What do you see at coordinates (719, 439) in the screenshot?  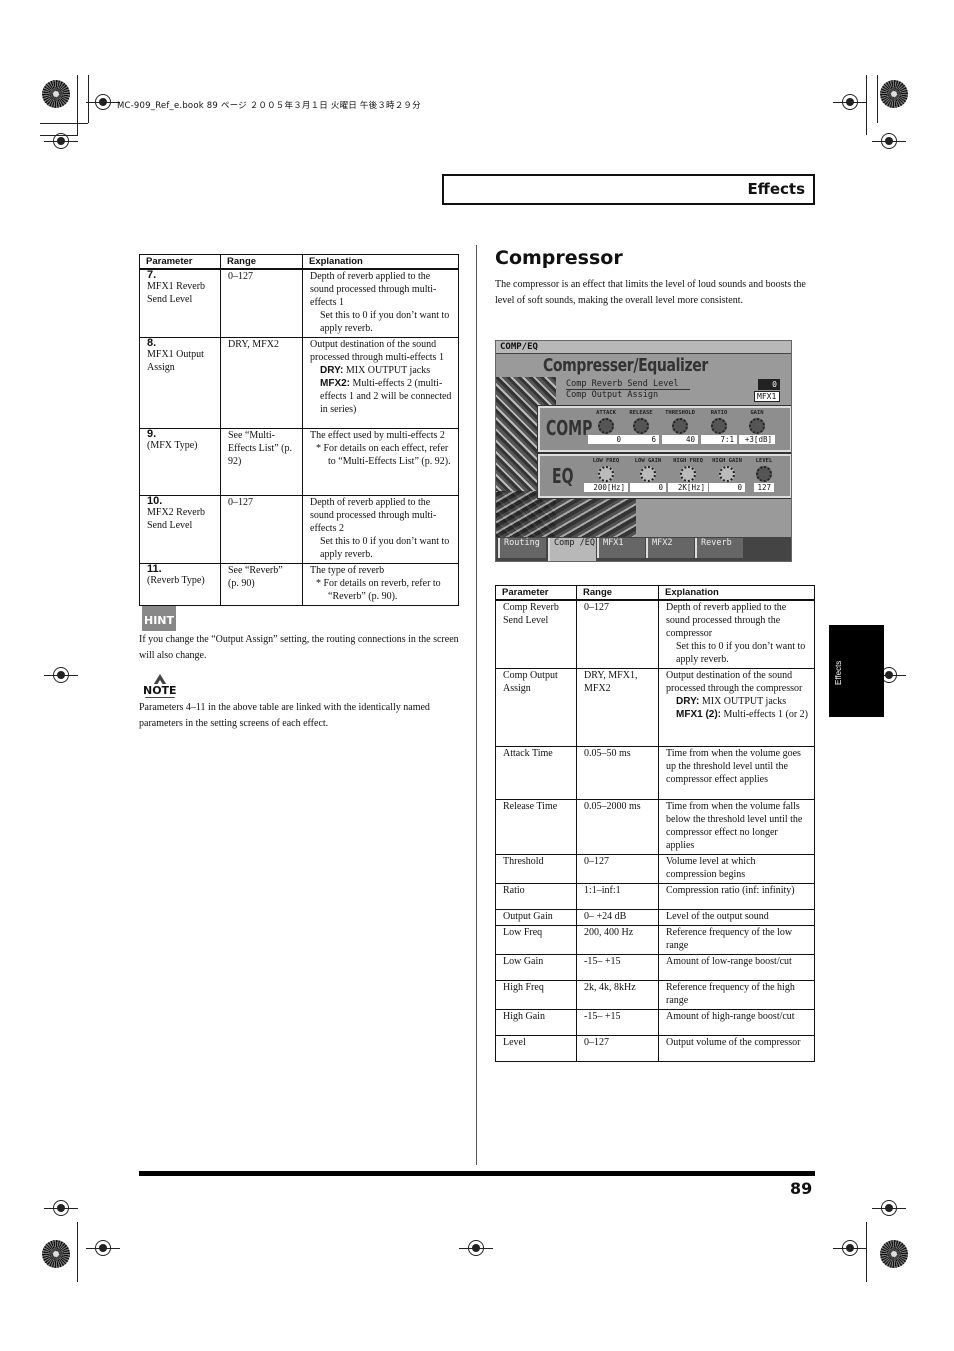 I see `knob-value: 7:1` at bounding box center [719, 439].